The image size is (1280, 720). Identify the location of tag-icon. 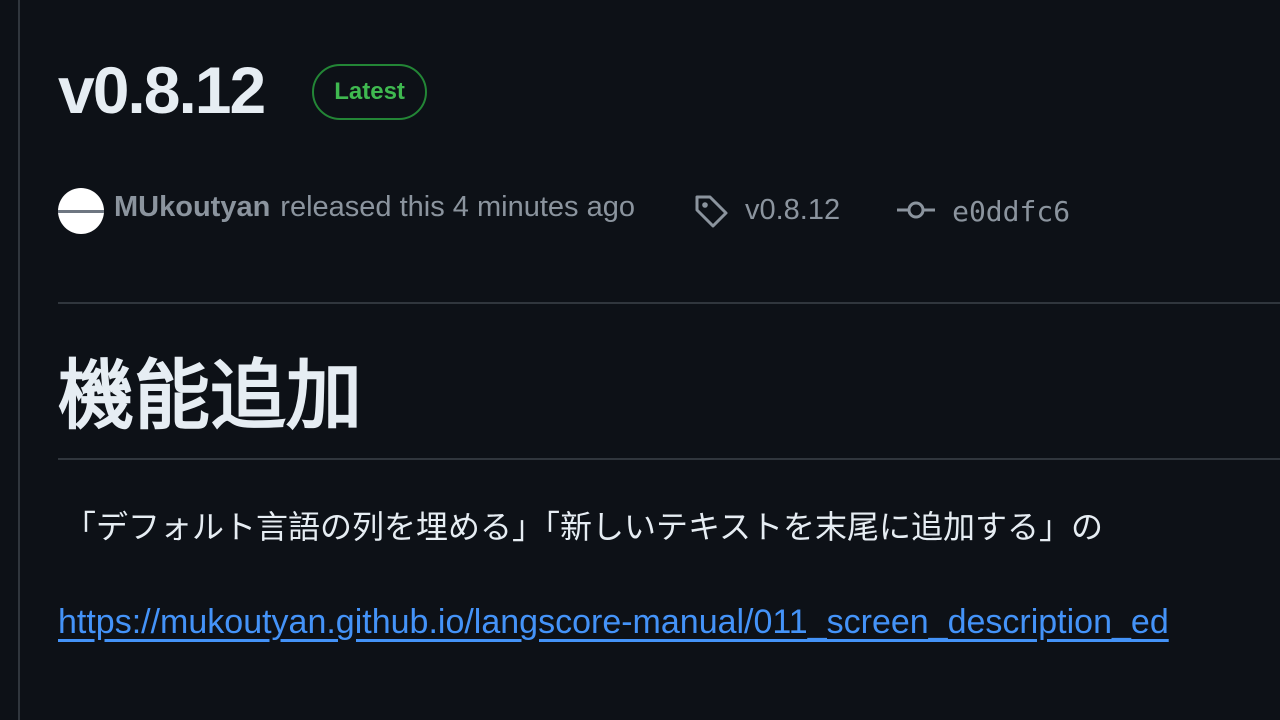
(711, 211).